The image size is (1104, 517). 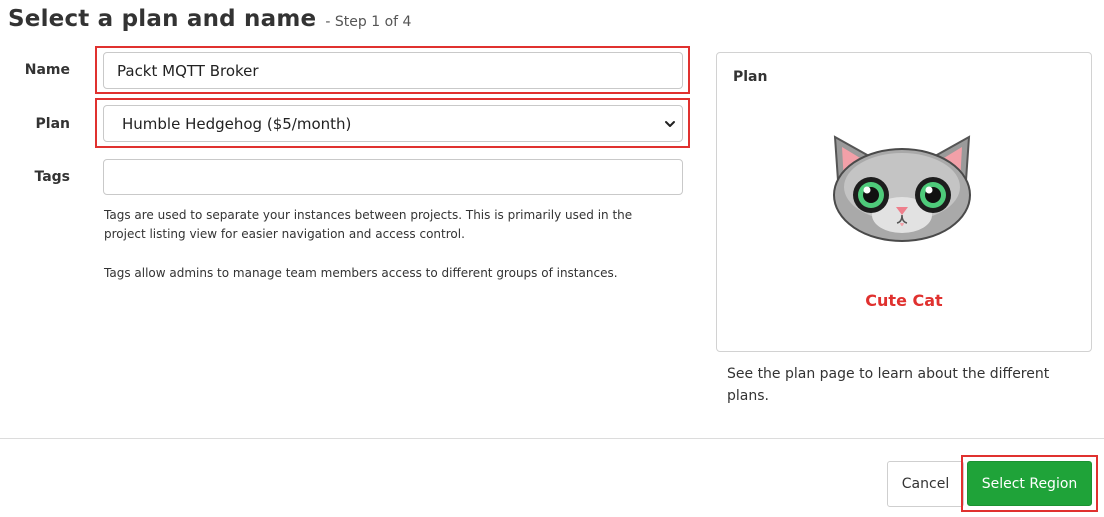 I want to click on page-title: Select a plan and name - Step 1 of 4, so click(x=209, y=19).